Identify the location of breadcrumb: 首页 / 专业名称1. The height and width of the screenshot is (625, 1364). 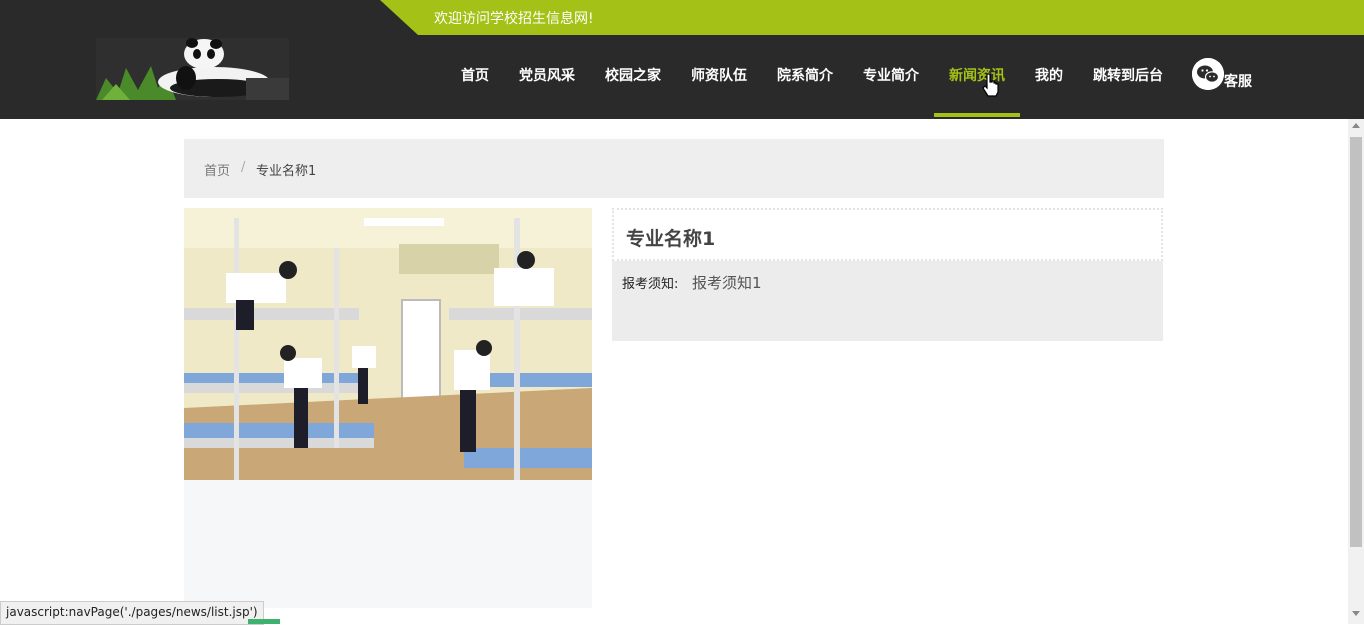
(674, 168).